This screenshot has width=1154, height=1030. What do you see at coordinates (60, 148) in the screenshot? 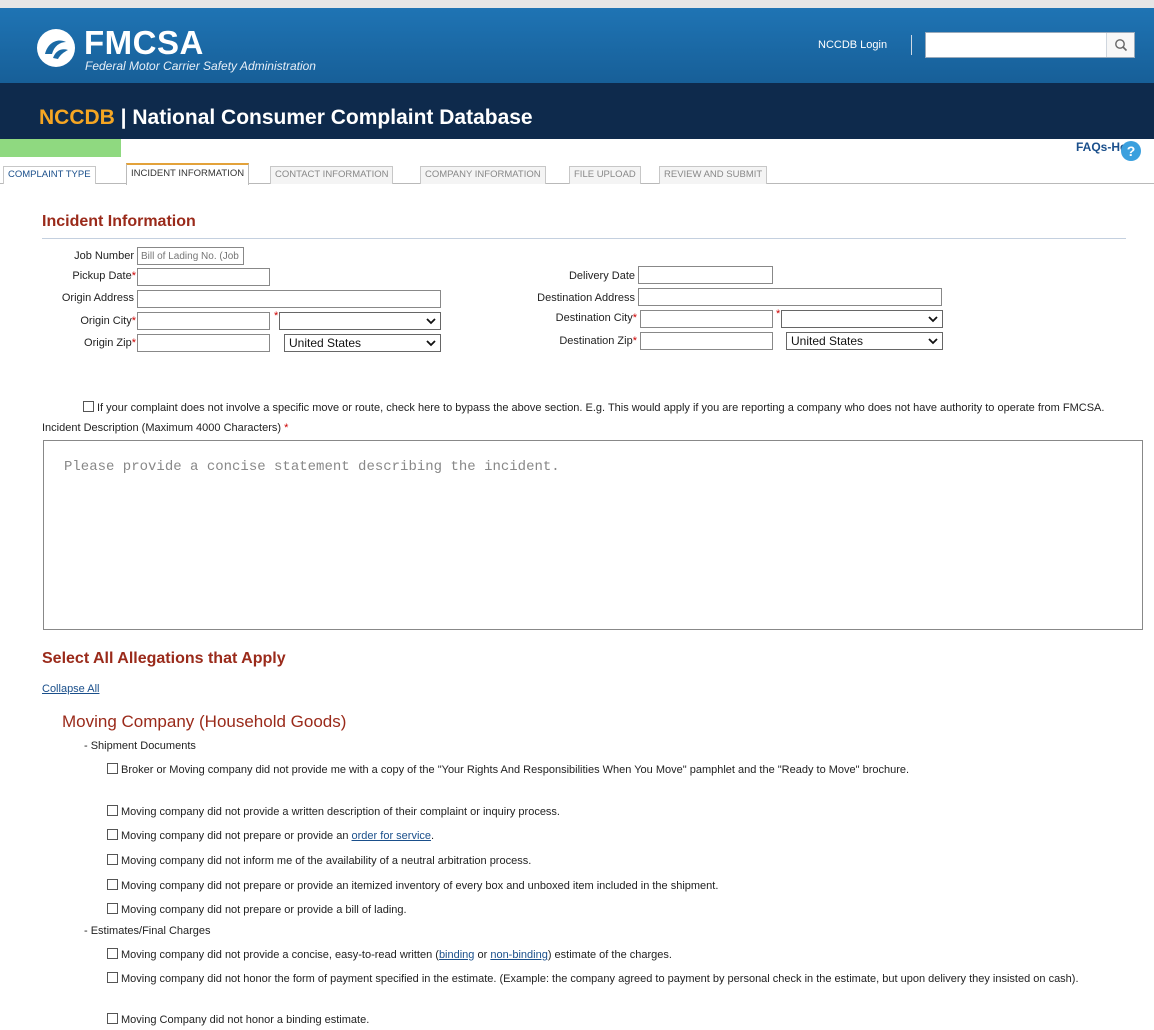
I see `progress-indicator` at bounding box center [60, 148].